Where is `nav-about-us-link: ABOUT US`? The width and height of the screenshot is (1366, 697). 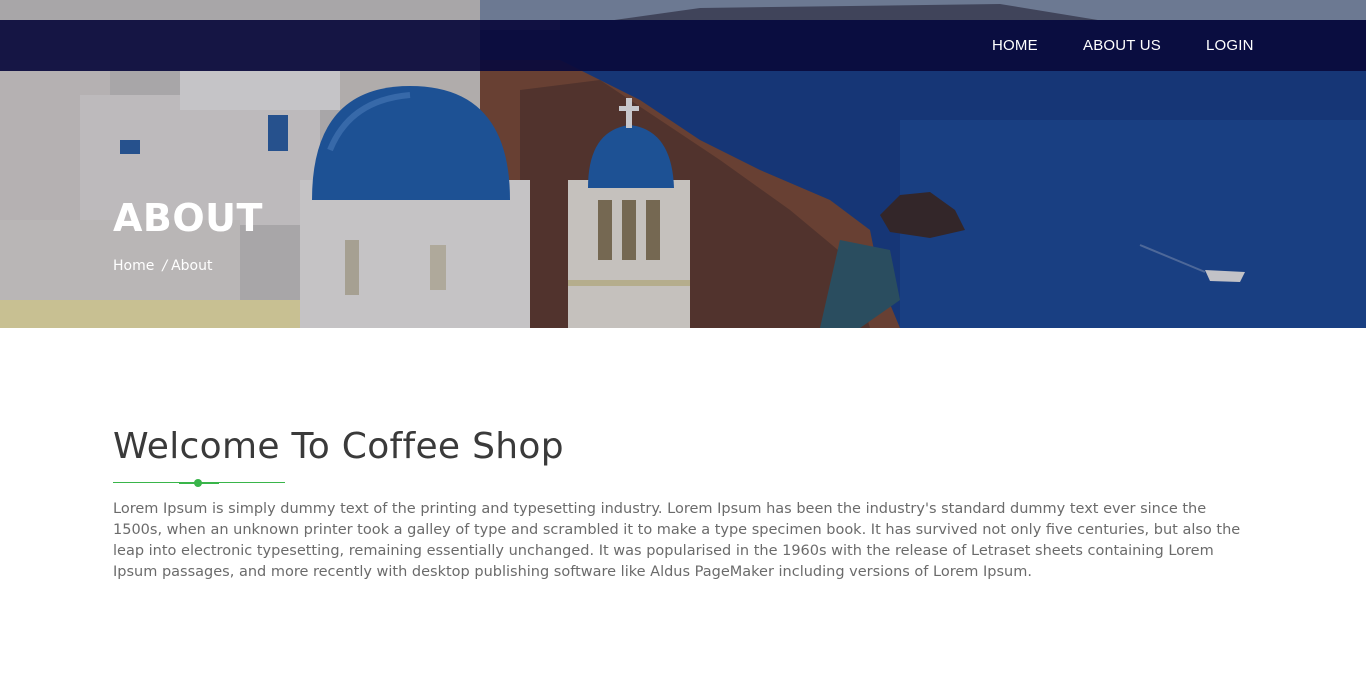 nav-about-us-link: ABOUT US is located at coordinates (1122, 45).